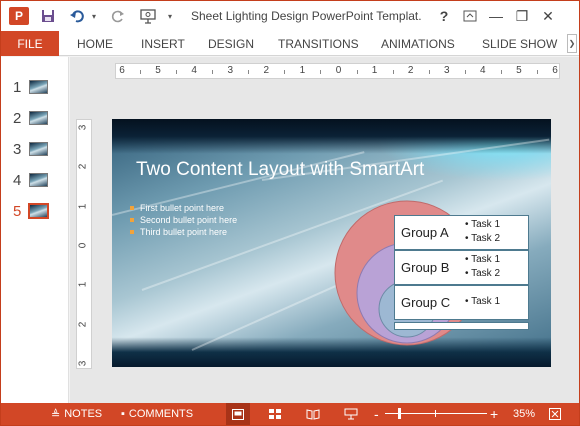 This screenshot has width=580, height=426. Describe the element at coordinates (170, 16) in the screenshot. I see `customize-toolbar-icon: ▾` at that location.